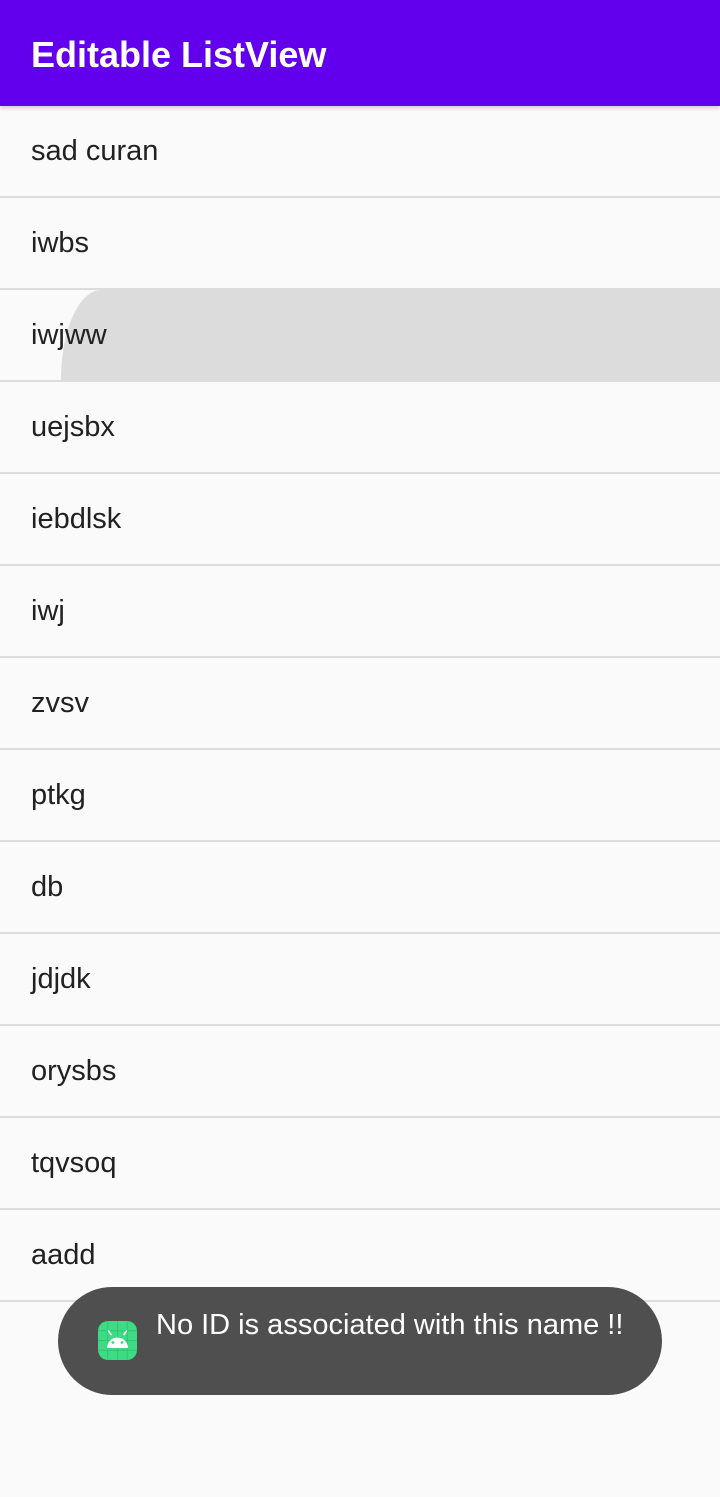  Describe the element at coordinates (360, 888) in the screenshot. I see `list-item: db` at that location.